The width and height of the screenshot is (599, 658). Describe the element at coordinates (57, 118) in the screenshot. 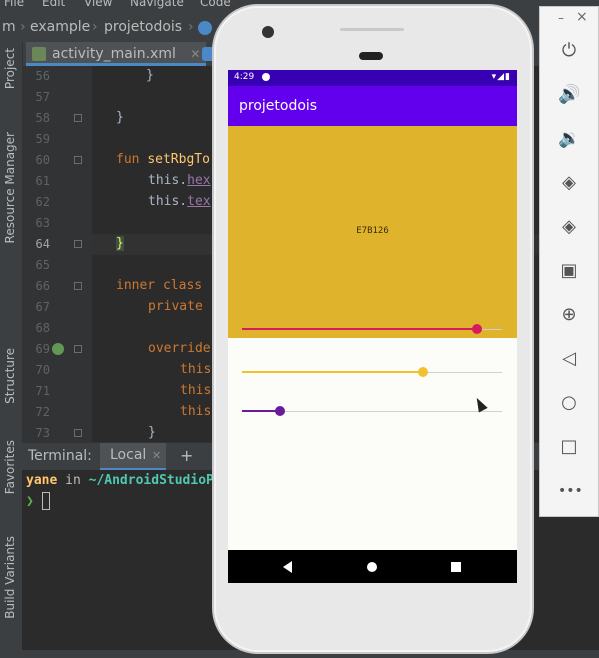

I see `line-number: 58` at that location.